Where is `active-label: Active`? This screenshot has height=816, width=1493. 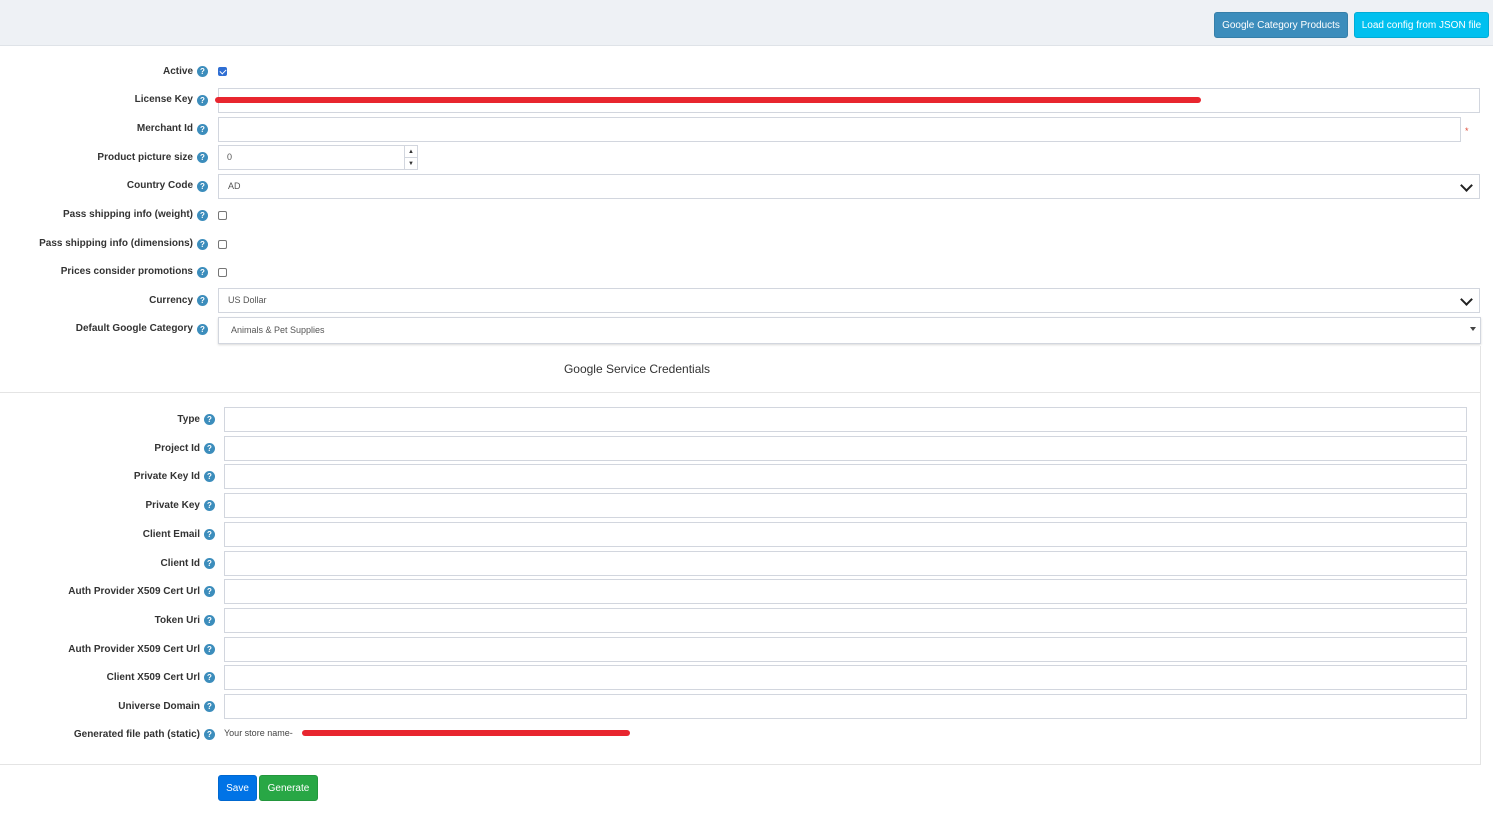
active-label: Active is located at coordinates (177, 71).